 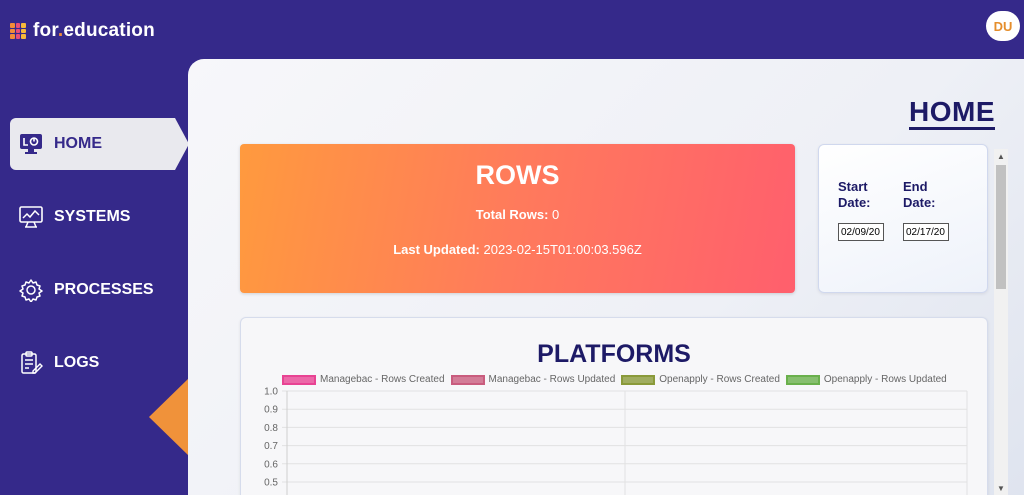 What do you see at coordinates (271, 392) in the screenshot?
I see `y-tick-label: 1.0` at bounding box center [271, 392].